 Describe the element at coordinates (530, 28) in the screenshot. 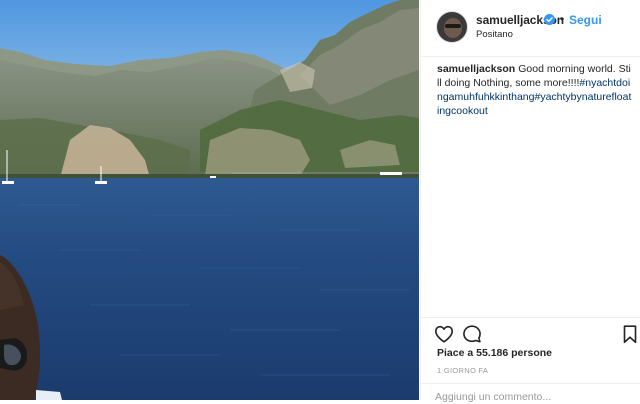

I see `post-header: samuelljackson • Segui Positano` at that location.